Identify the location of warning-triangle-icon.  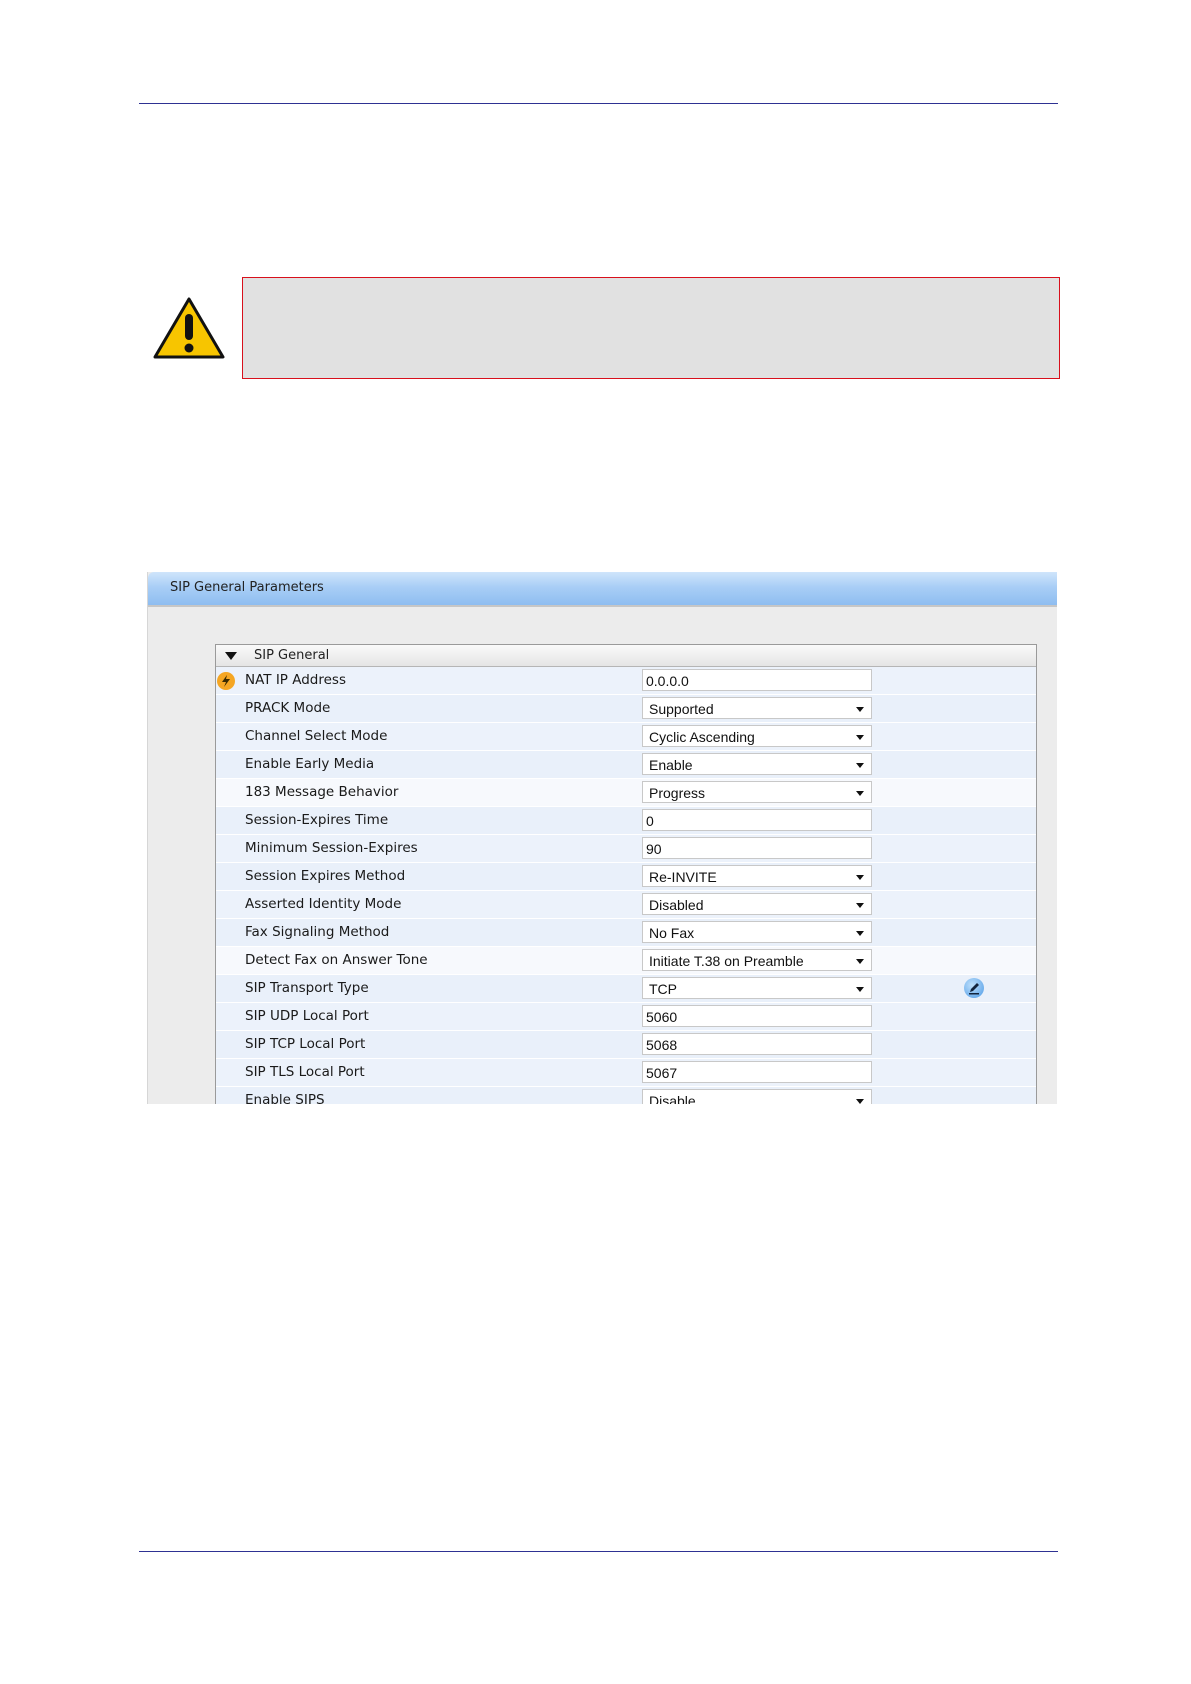
(189, 328).